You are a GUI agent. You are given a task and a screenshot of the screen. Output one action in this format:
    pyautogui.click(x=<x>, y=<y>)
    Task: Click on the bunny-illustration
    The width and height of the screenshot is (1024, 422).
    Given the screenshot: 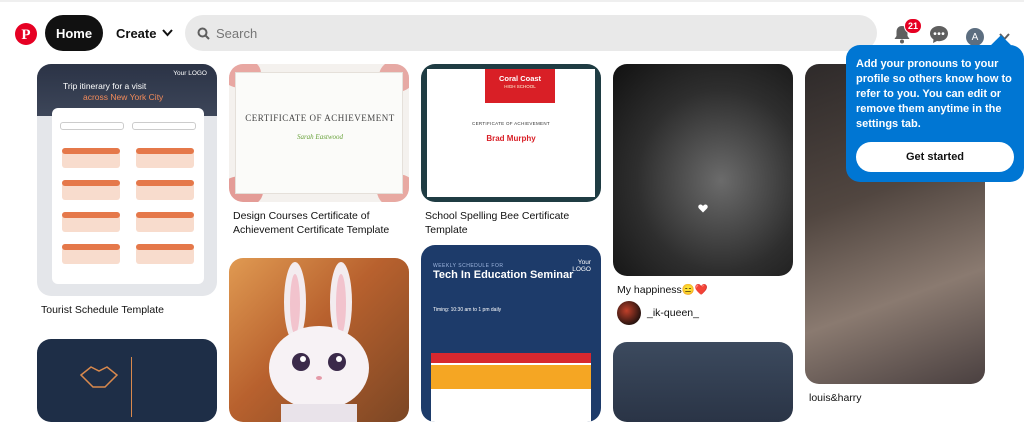 What is the action you would take?
    pyautogui.click(x=319, y=342)
    